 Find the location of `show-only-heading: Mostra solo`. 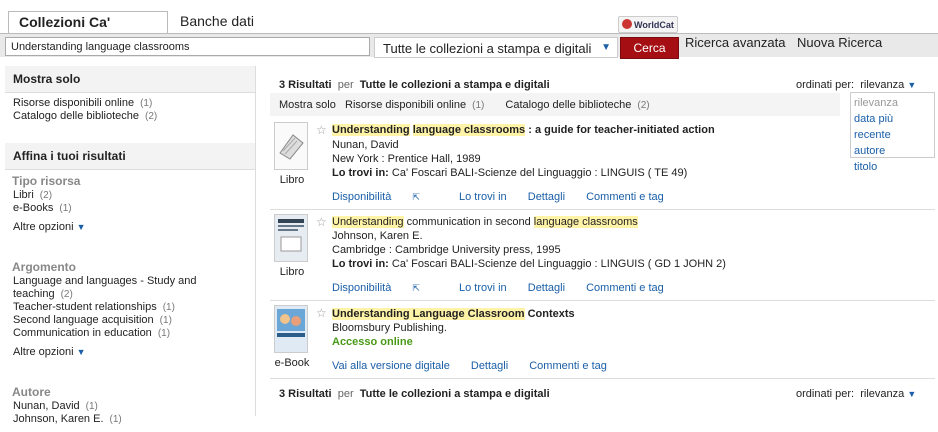

show-only-heading: Mostra solo is located at coordinates (130, 79).